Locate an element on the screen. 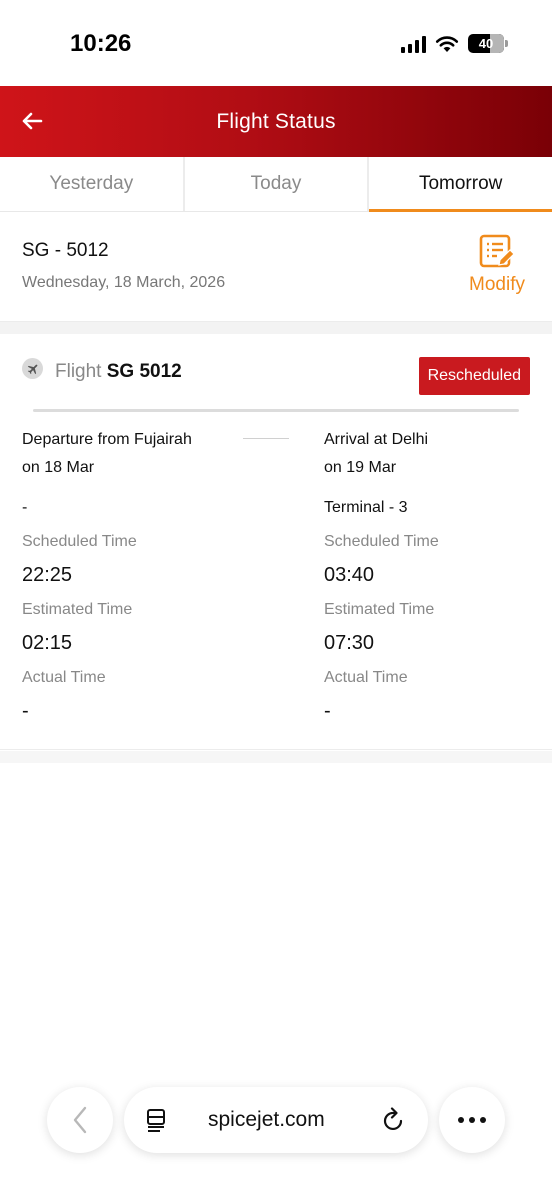  status-badge: Rescheduled is located at coordinates (474, 376).